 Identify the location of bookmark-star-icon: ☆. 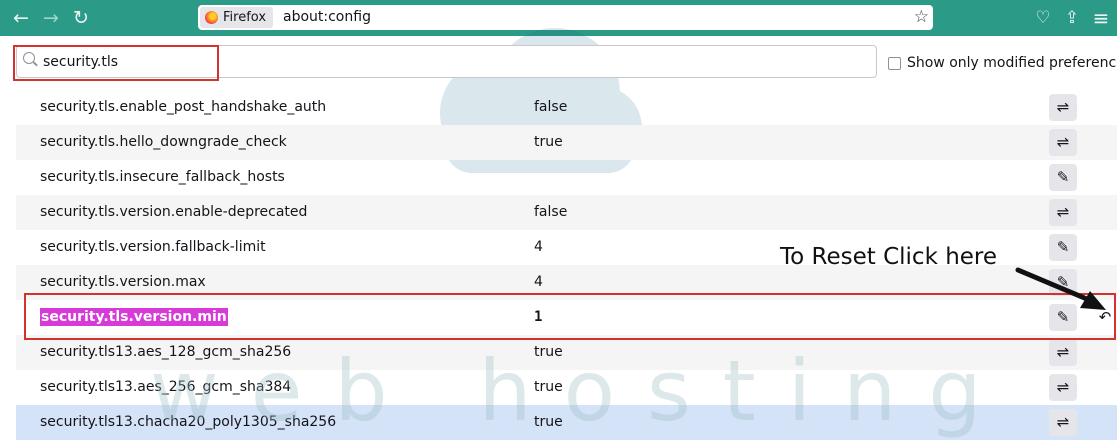
(921, 17).